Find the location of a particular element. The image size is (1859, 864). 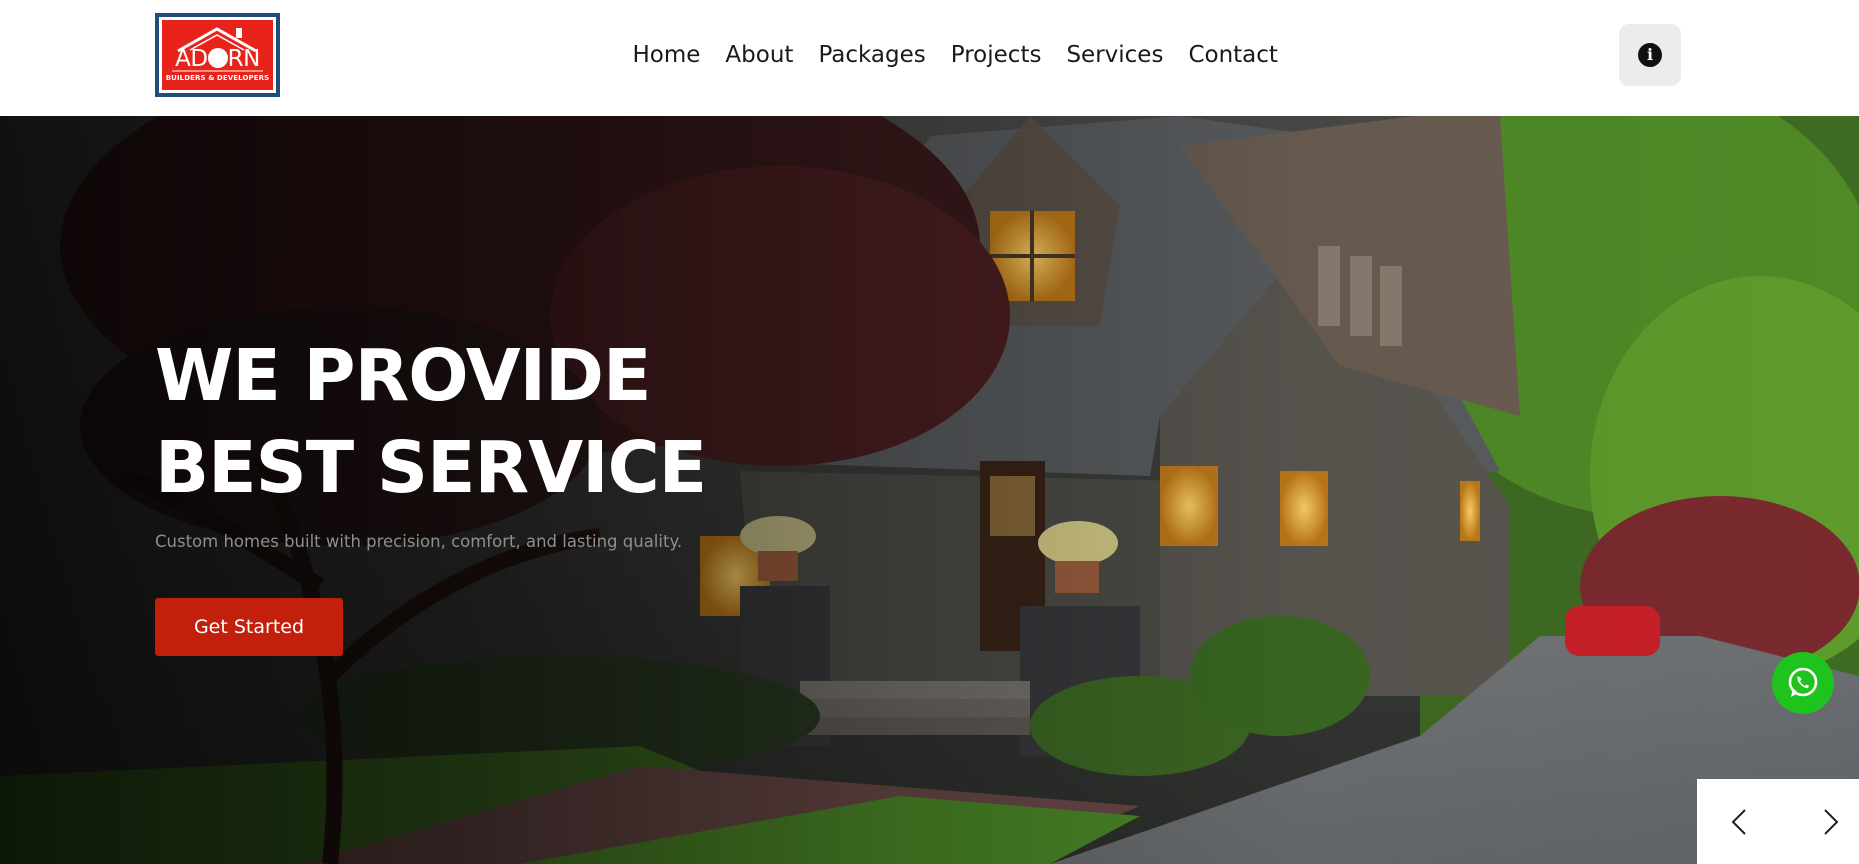

info-circle-icon: i is located at coordinates (1650, 55).